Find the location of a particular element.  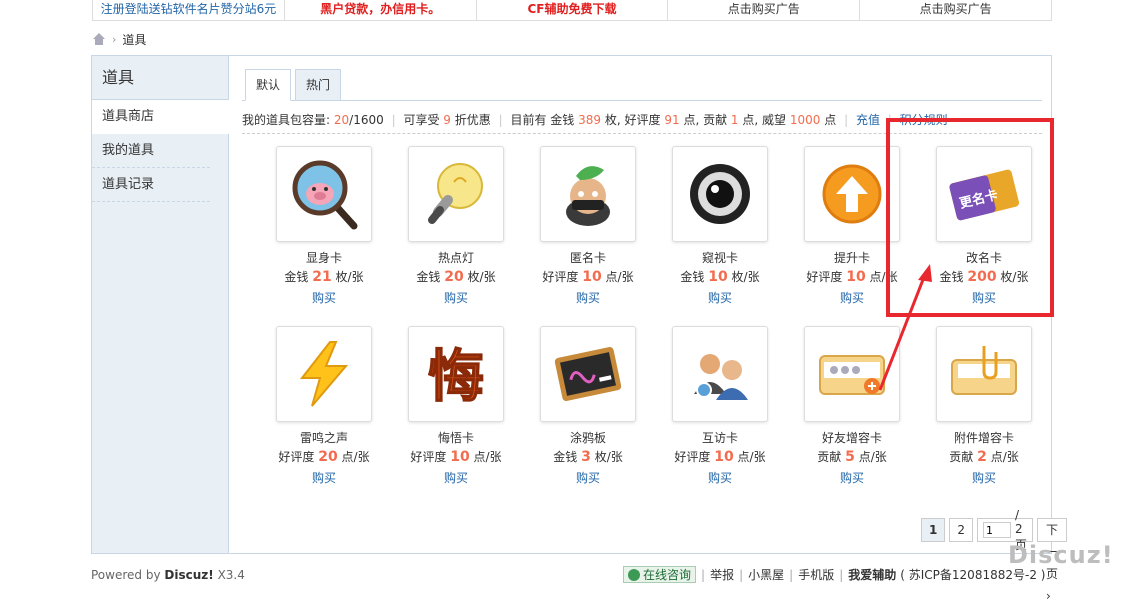

tab-bar: 默认 热门 is located at coordinates (642, 85).